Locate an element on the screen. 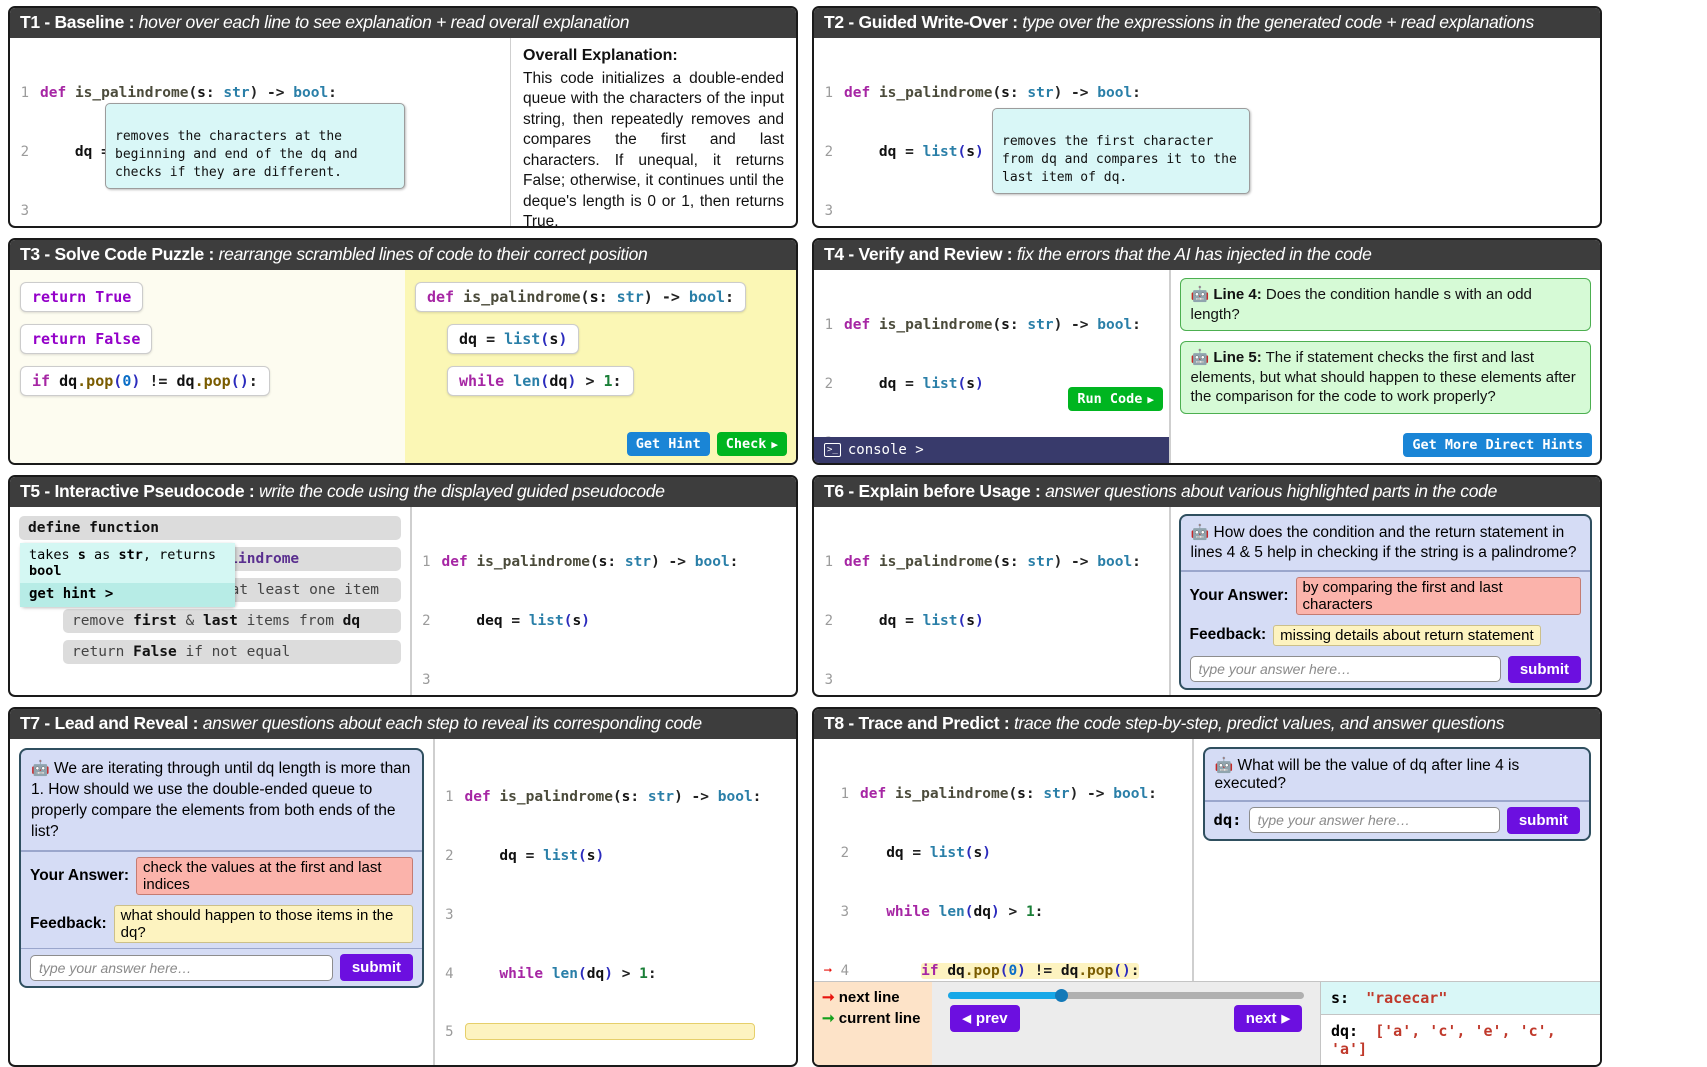 Image resolution: width=1707 pixels, height=1067 pixels. puzzle-chip-placed: dq = list(s) is located at coordinates (513, 339).